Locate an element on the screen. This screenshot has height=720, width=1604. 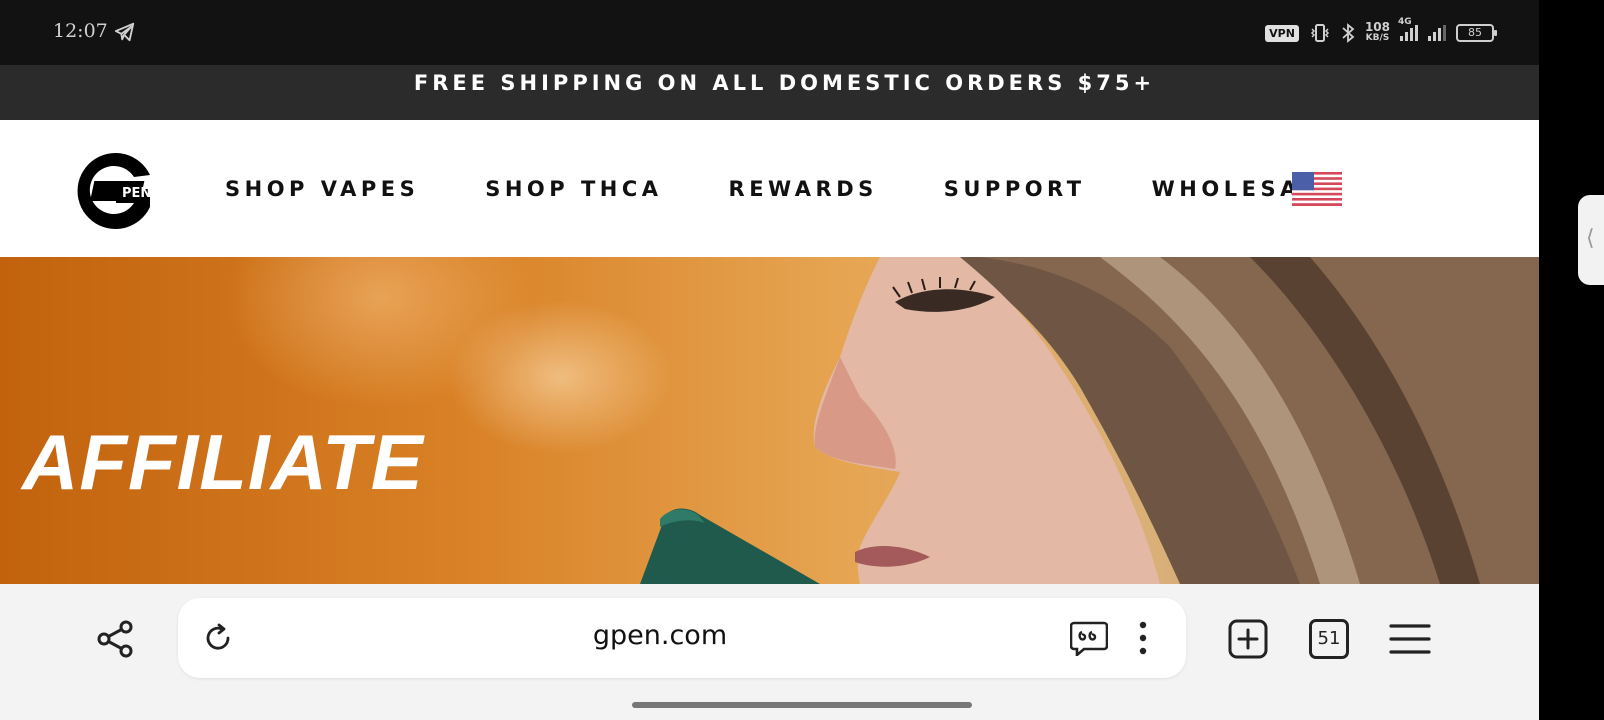
chevron-left-icon: ⟨ is located at coordinates (1590, 237).